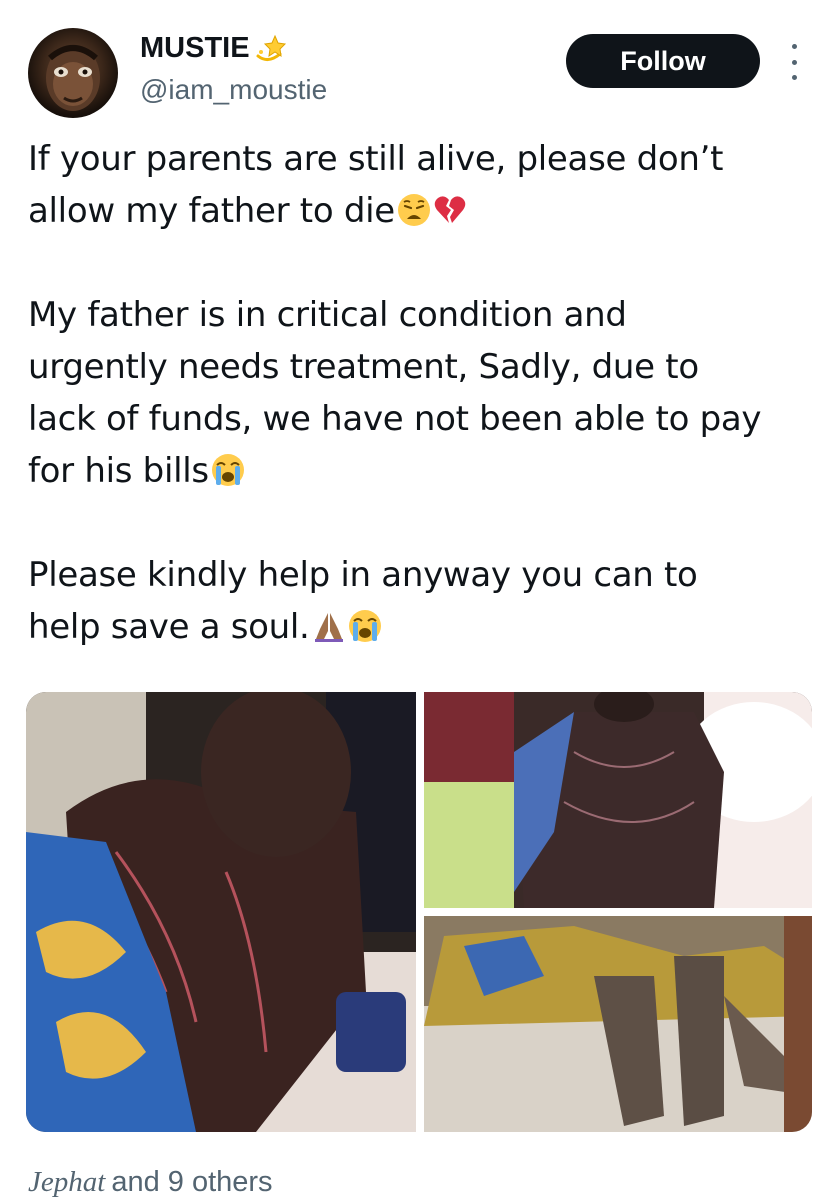 Image resolution: width=835 pixels, height=1200 pixels. Describe the element at coordinates (363, 367) in the screenshot. I see `tweet-line: urgently needs treatment, Sadly, due to` at that location.